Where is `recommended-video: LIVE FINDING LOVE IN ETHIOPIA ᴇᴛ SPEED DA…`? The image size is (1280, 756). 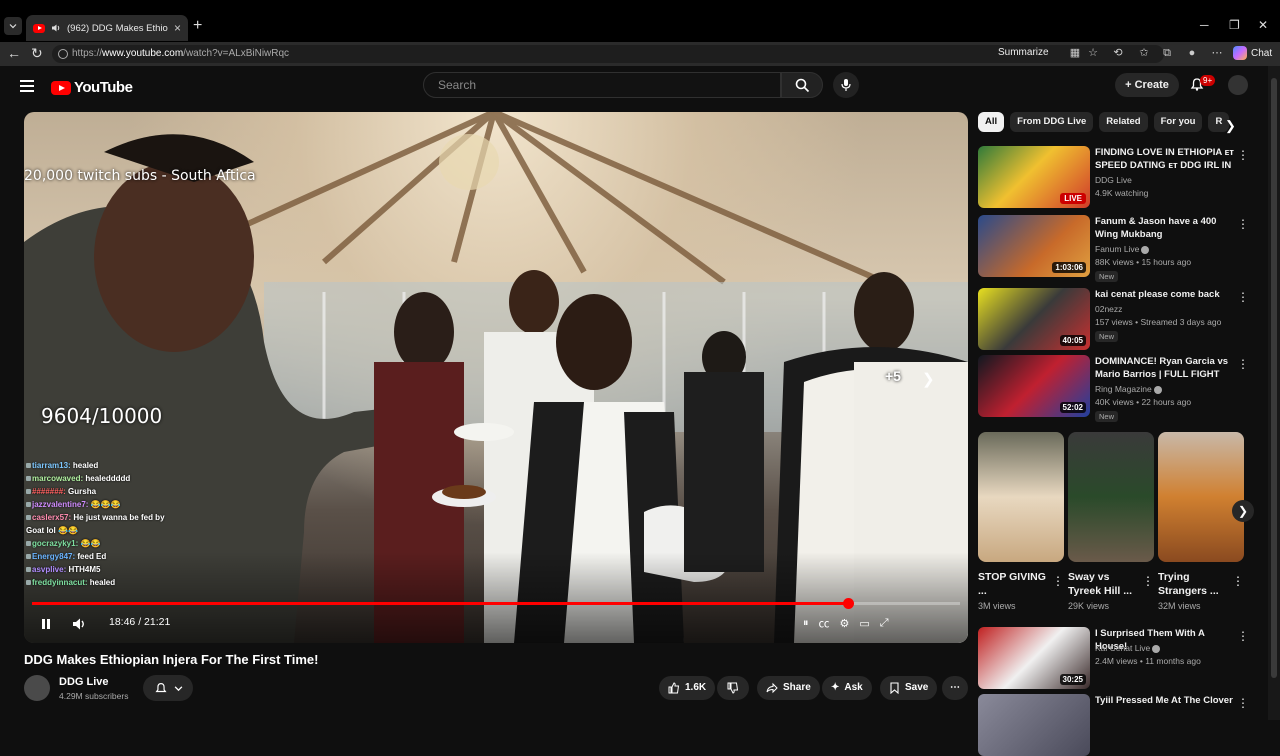 recommended-video: LIVE FINDING LOVE IN ETHIOPIA ᴇᴛ SPEED DA… is located at coordinates (1113, 177).